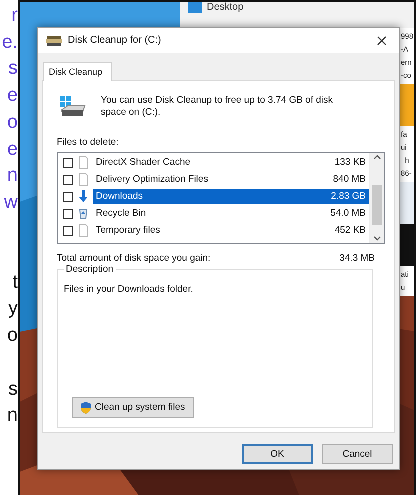 This screenshot has height=495, width=420. Describe the element at coordinates (86, 407) in the screenshot. I see `shield-icon` at that location.